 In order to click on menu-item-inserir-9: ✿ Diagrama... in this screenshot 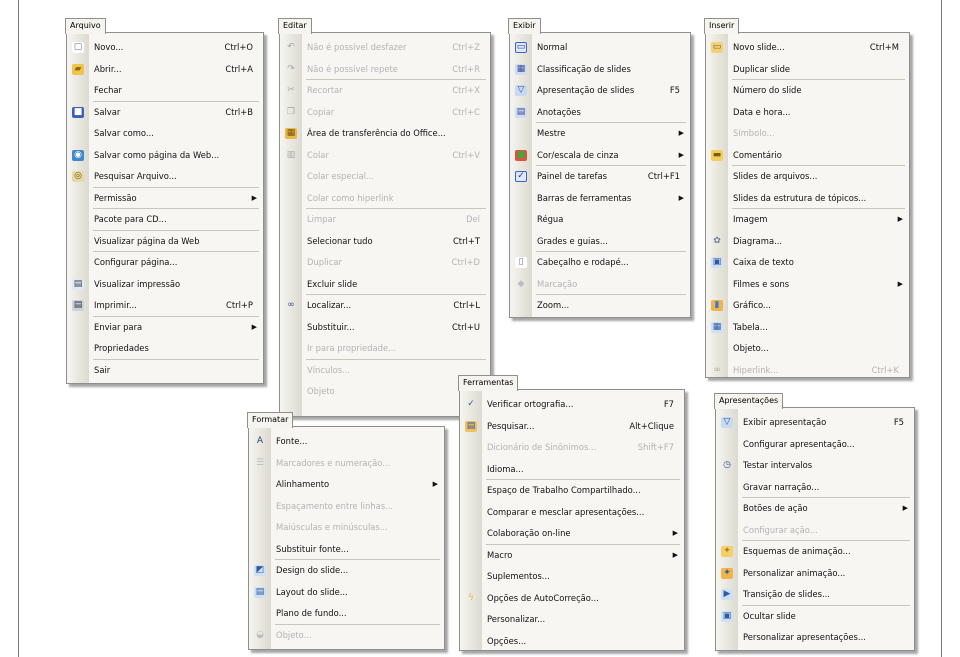, I will do `click(807, 242)`.